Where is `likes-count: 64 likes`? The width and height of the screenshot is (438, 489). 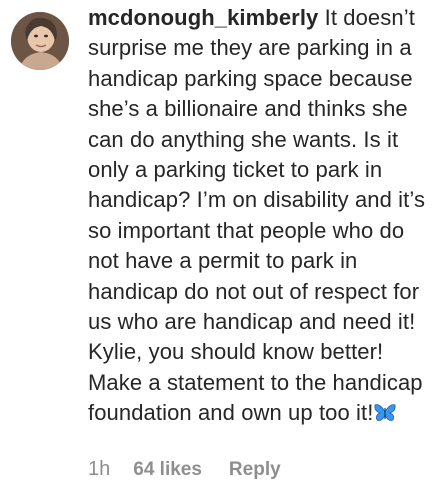 likes-count: 64 likes is located at coordinates (167, 470).